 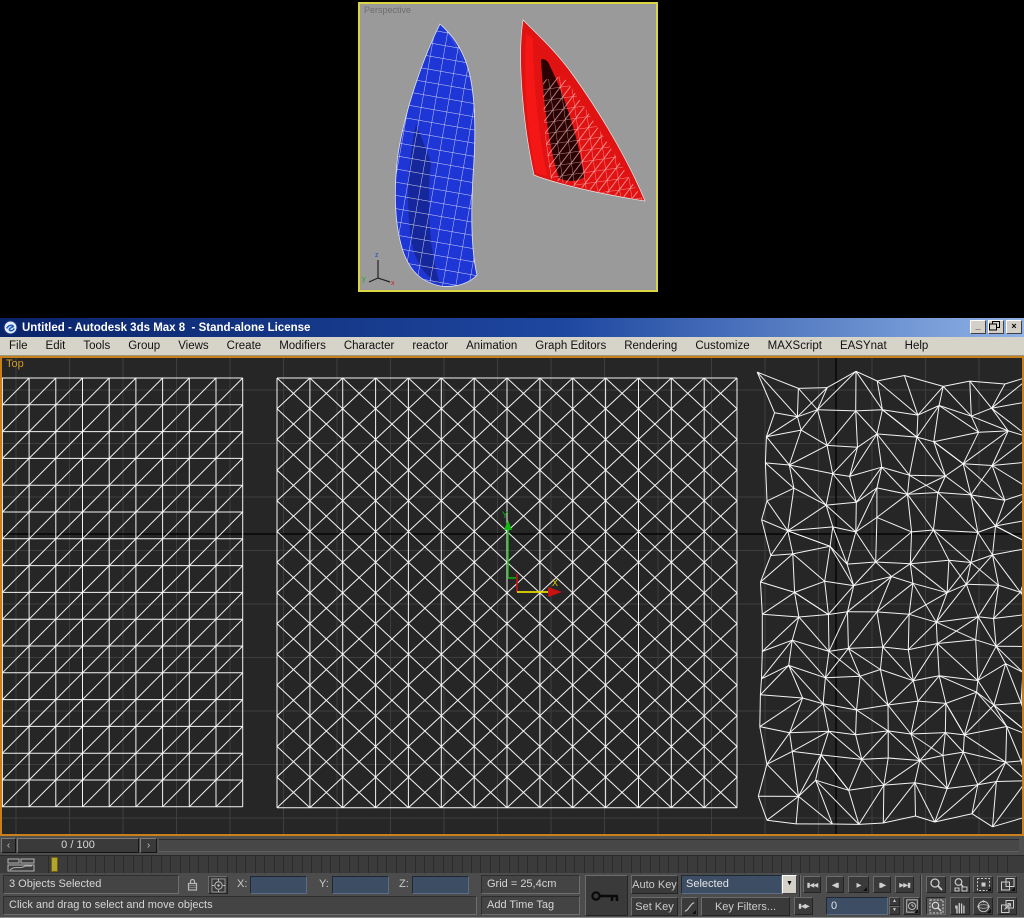 I want to click on set-keys-button, so click(x=606, y=895).